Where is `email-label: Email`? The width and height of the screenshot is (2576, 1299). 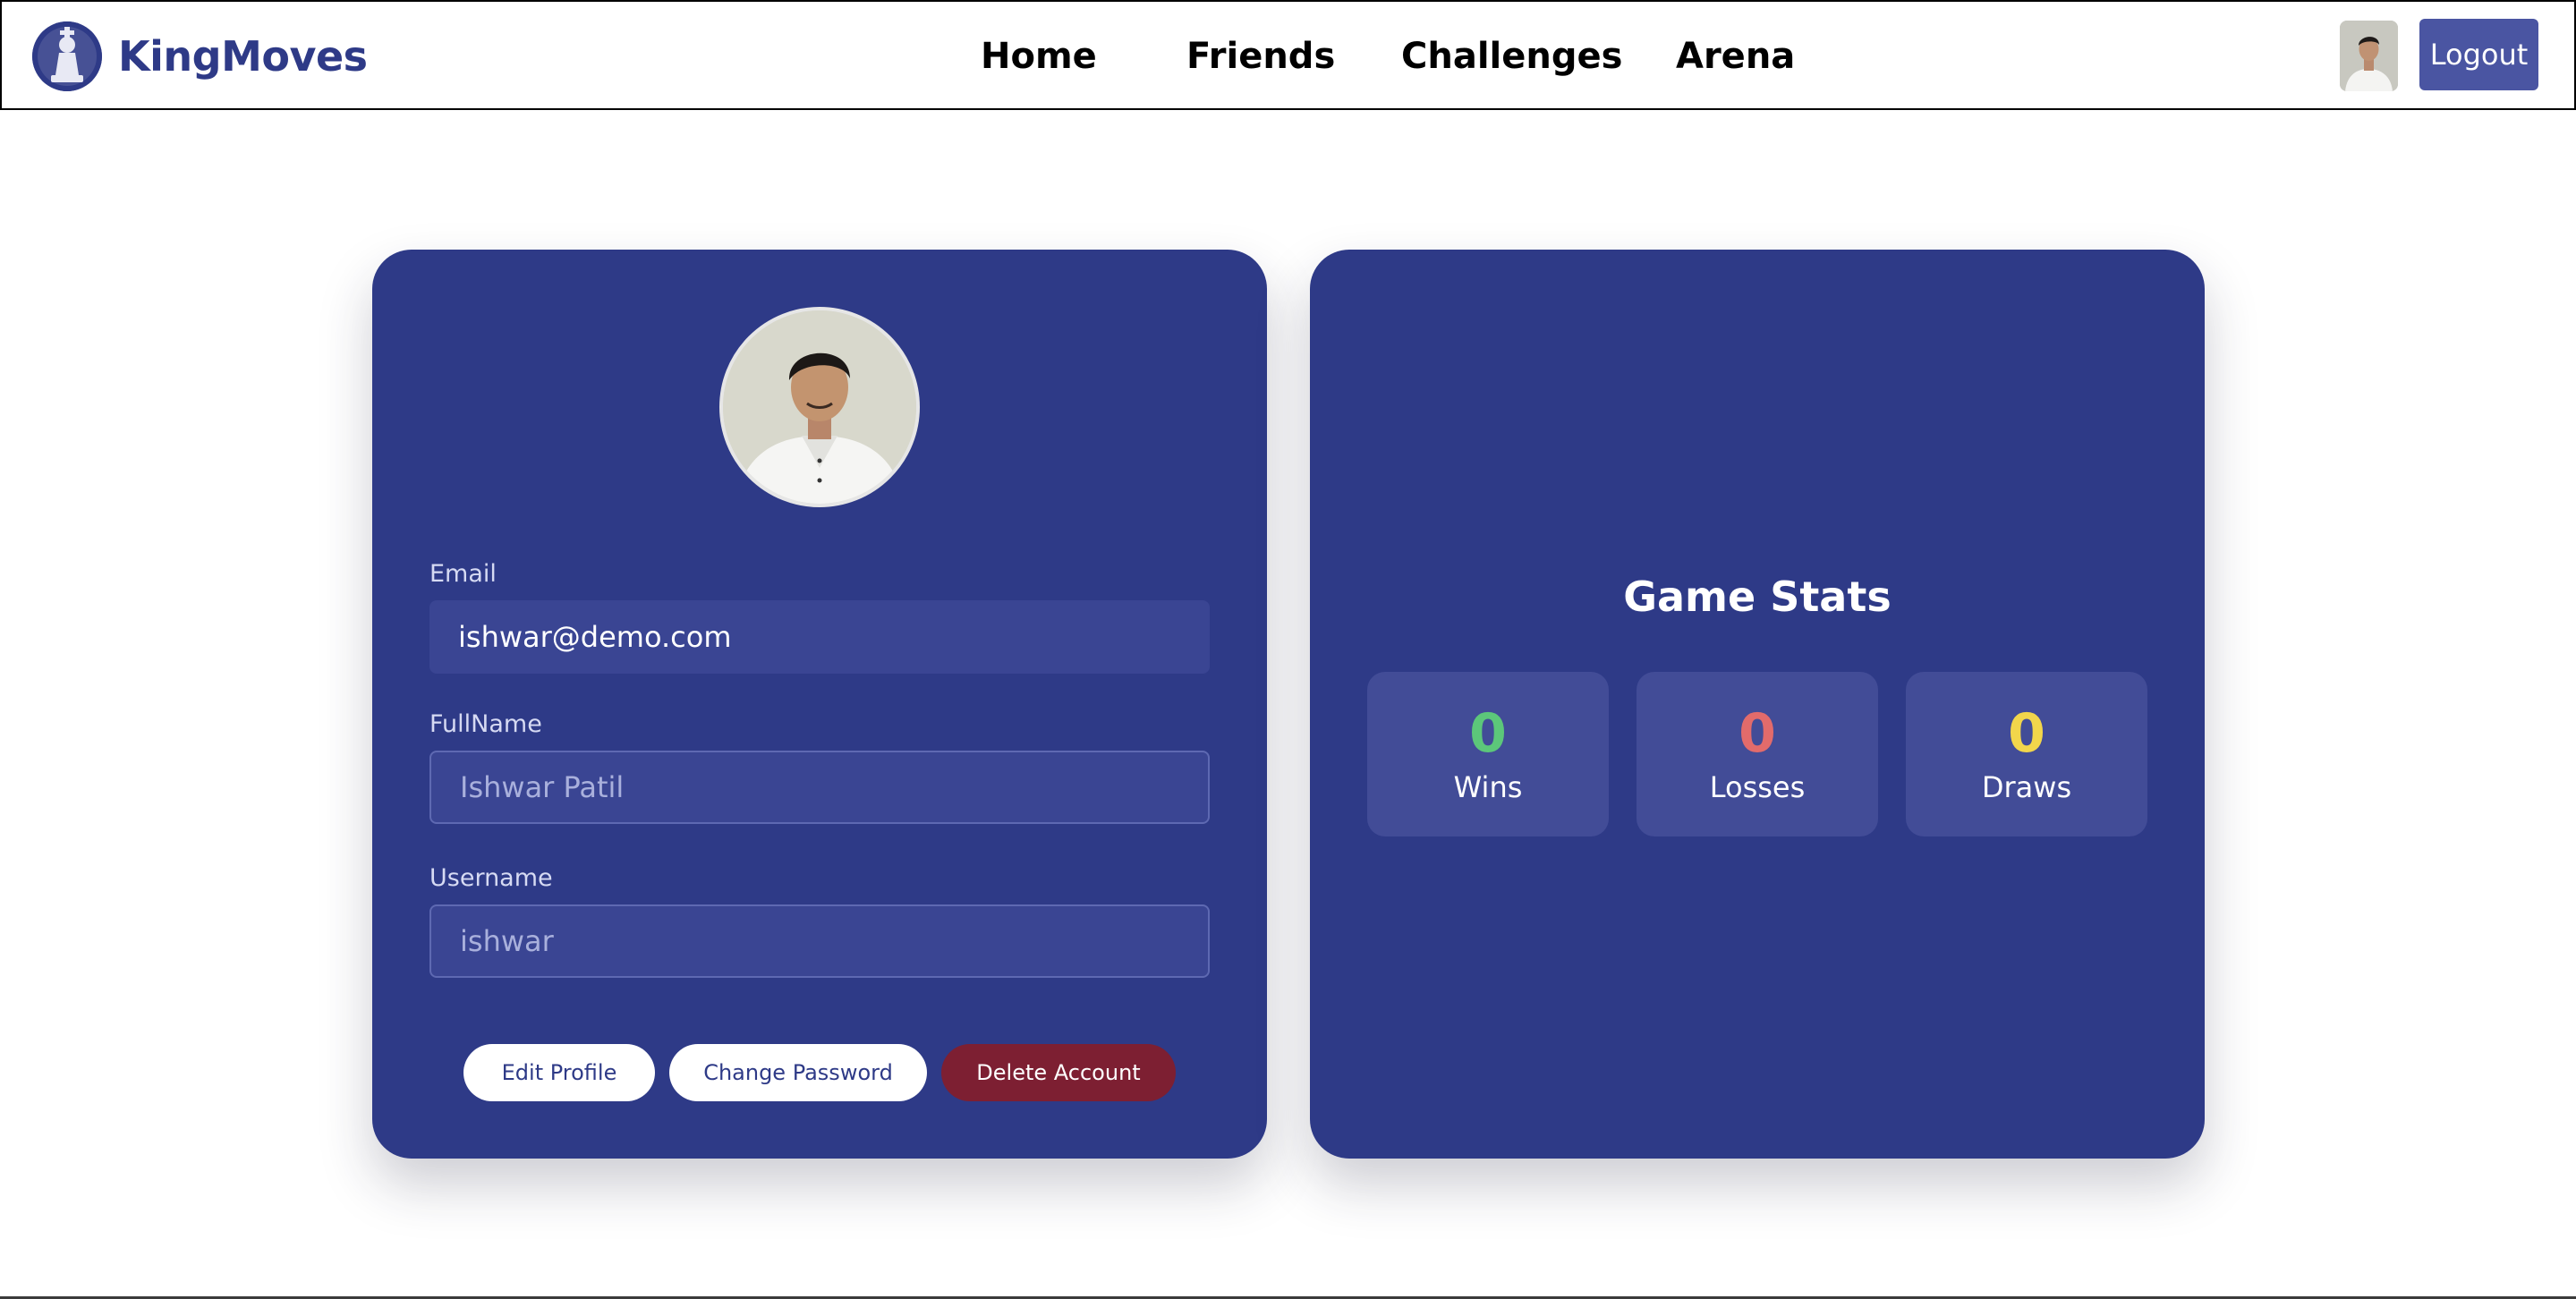
email-label: Email is located at coordinates (463, 574).